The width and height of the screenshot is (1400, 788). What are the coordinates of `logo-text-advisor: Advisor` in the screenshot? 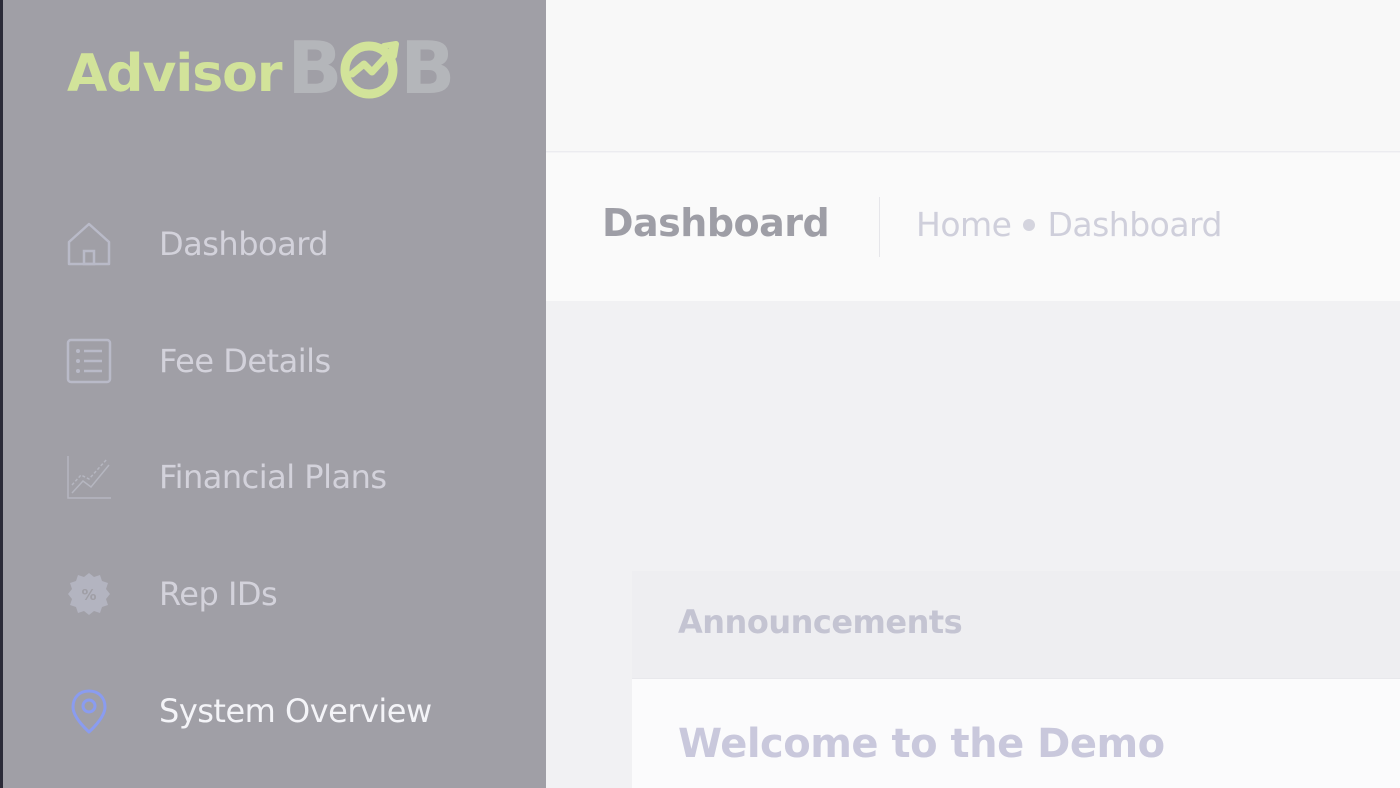 It's located at (175, 74).